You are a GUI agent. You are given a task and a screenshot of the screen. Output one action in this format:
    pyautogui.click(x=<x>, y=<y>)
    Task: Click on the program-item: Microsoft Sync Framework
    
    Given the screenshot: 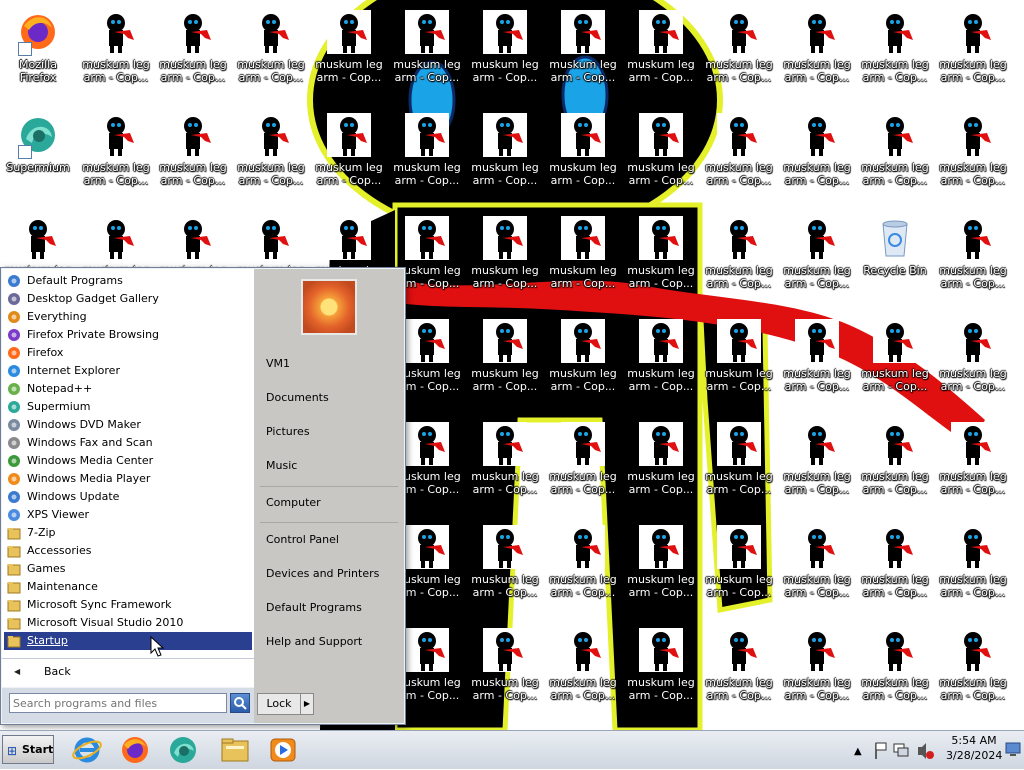 What is the action you would take?
    pyautogui.click(x=128, y=605)
    